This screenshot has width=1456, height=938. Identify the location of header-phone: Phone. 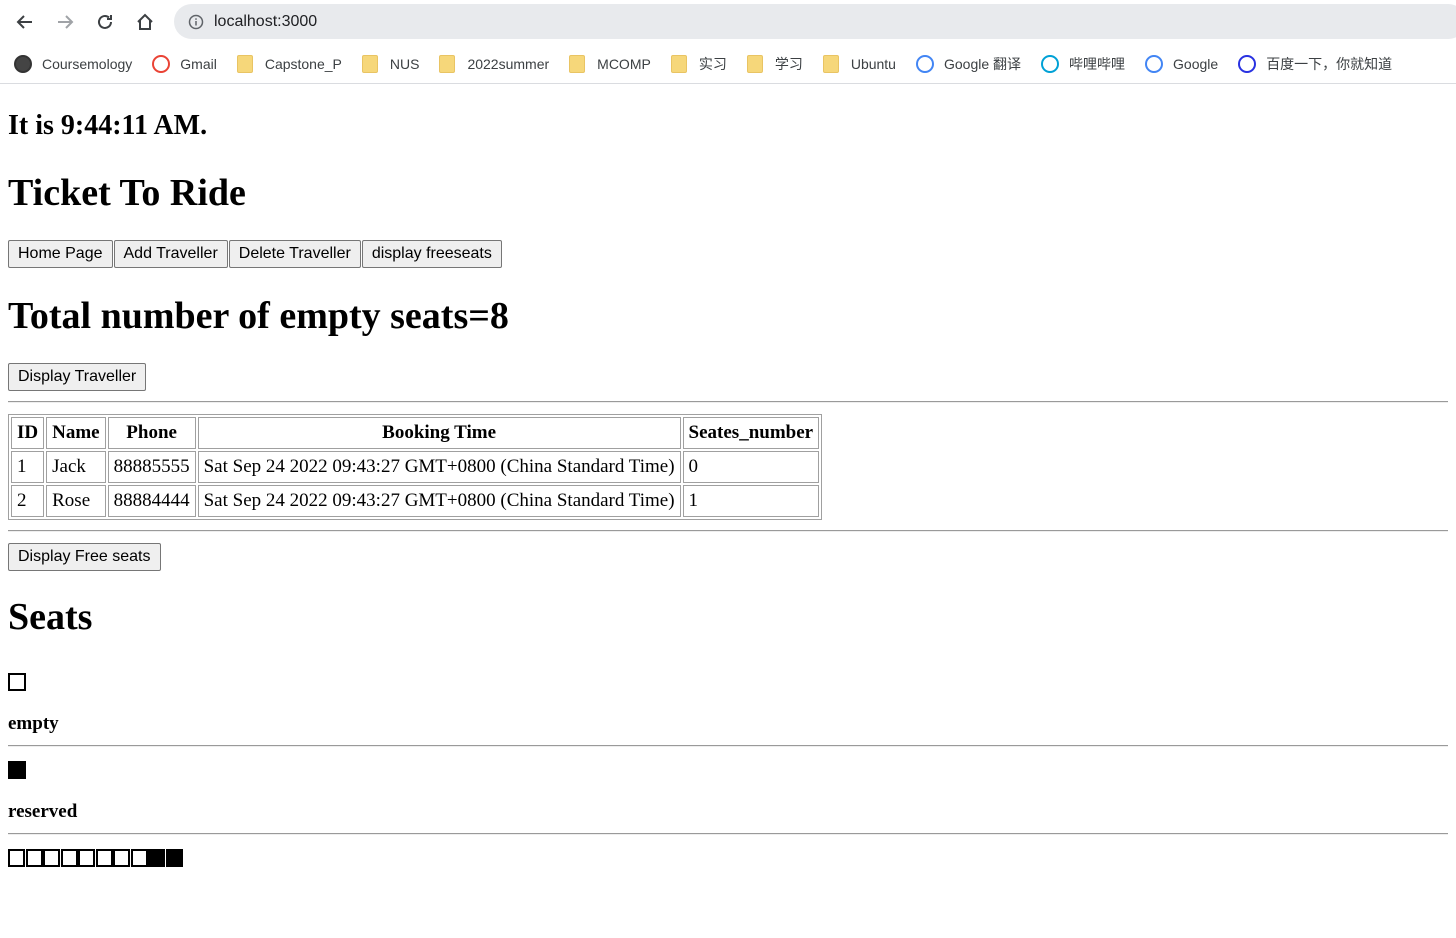
(151, 433).